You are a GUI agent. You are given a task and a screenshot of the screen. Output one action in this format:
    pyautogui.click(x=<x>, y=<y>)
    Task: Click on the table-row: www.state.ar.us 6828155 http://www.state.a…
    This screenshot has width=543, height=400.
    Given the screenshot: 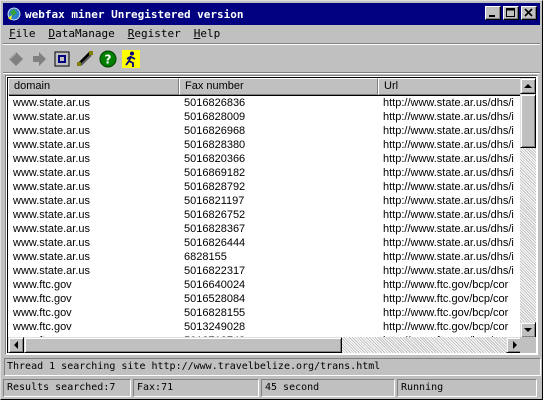 What is the action you would take?
    pyautogui.click(x=264, y=257)
    